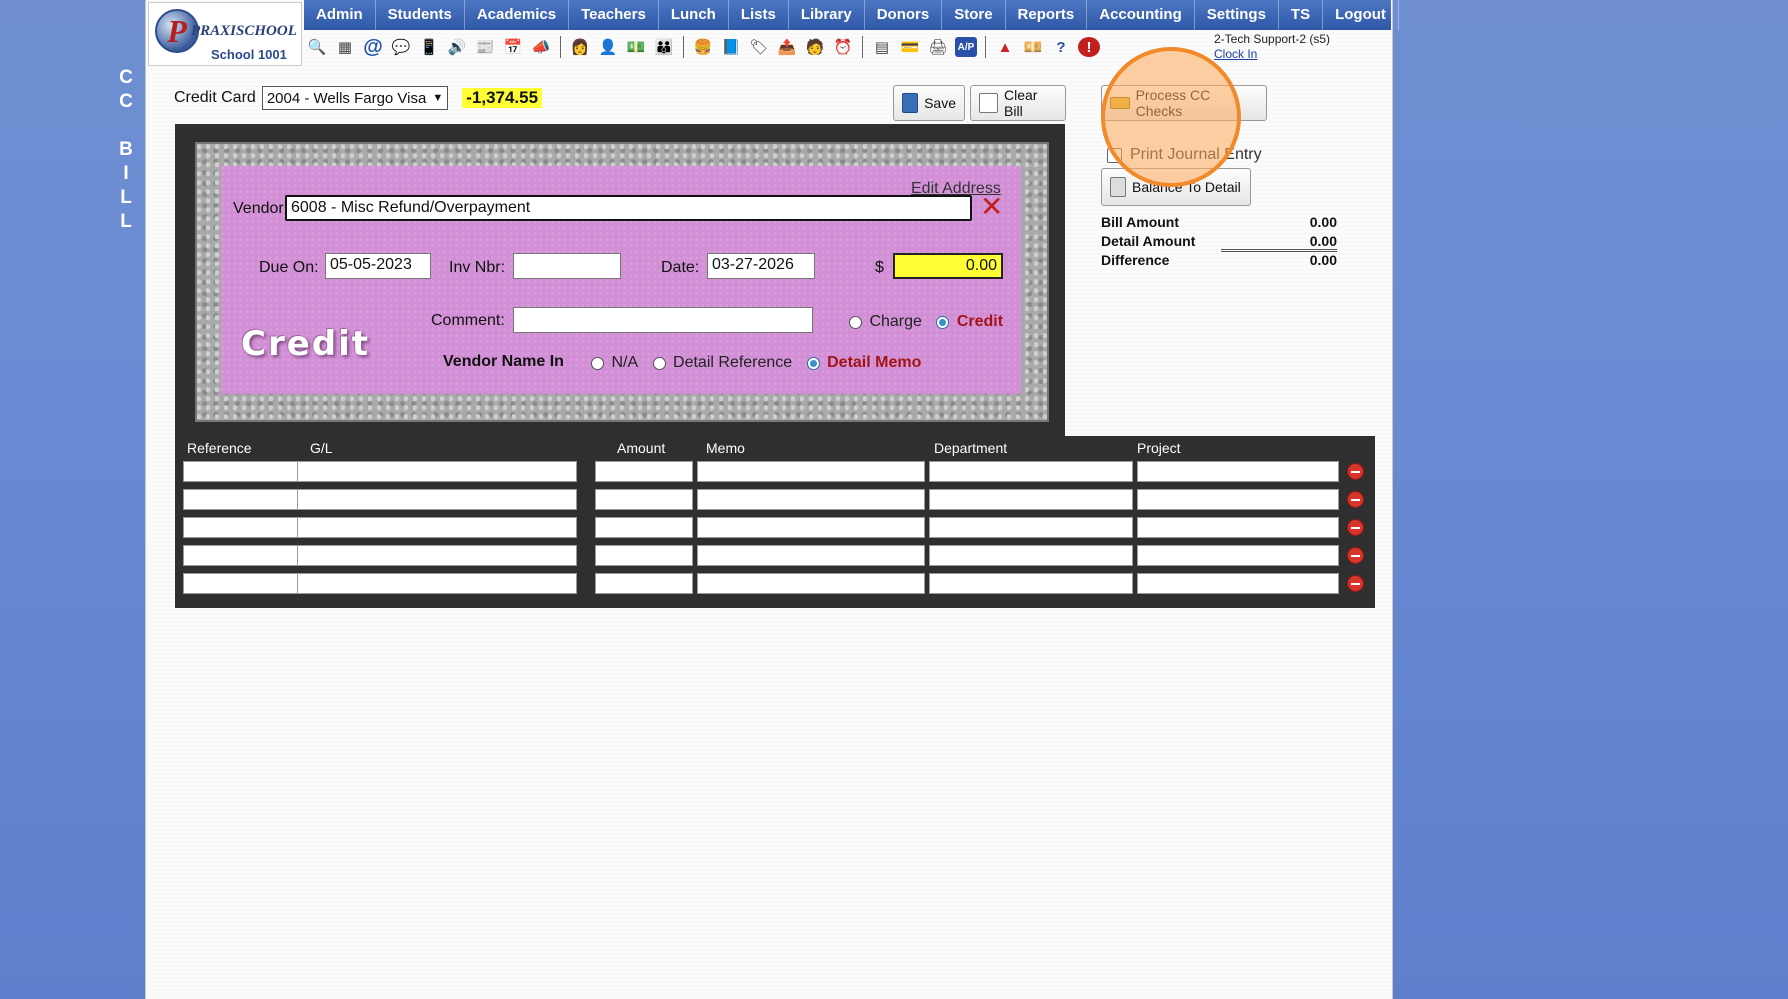 The image size is (1788, 999). Describe the element at coordinates (731, 47) in the screenshot. I see `book-icon: 📘` at that location.